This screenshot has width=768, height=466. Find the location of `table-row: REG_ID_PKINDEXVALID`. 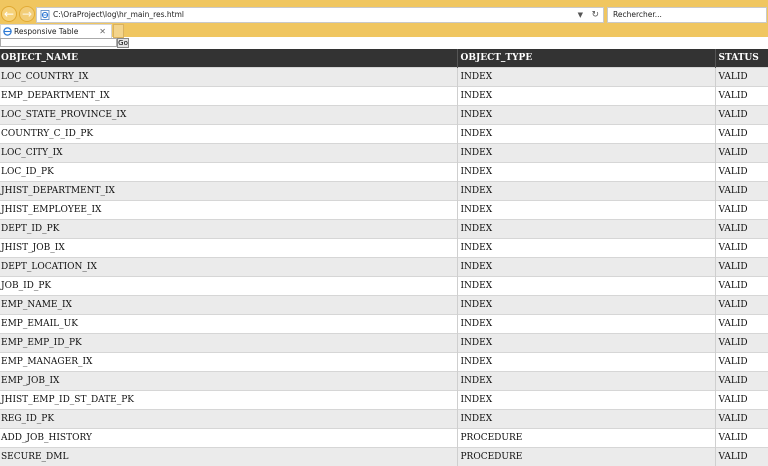

table-row: REG_ID_PKINDEXVALID is located at coordinates (384, 419).